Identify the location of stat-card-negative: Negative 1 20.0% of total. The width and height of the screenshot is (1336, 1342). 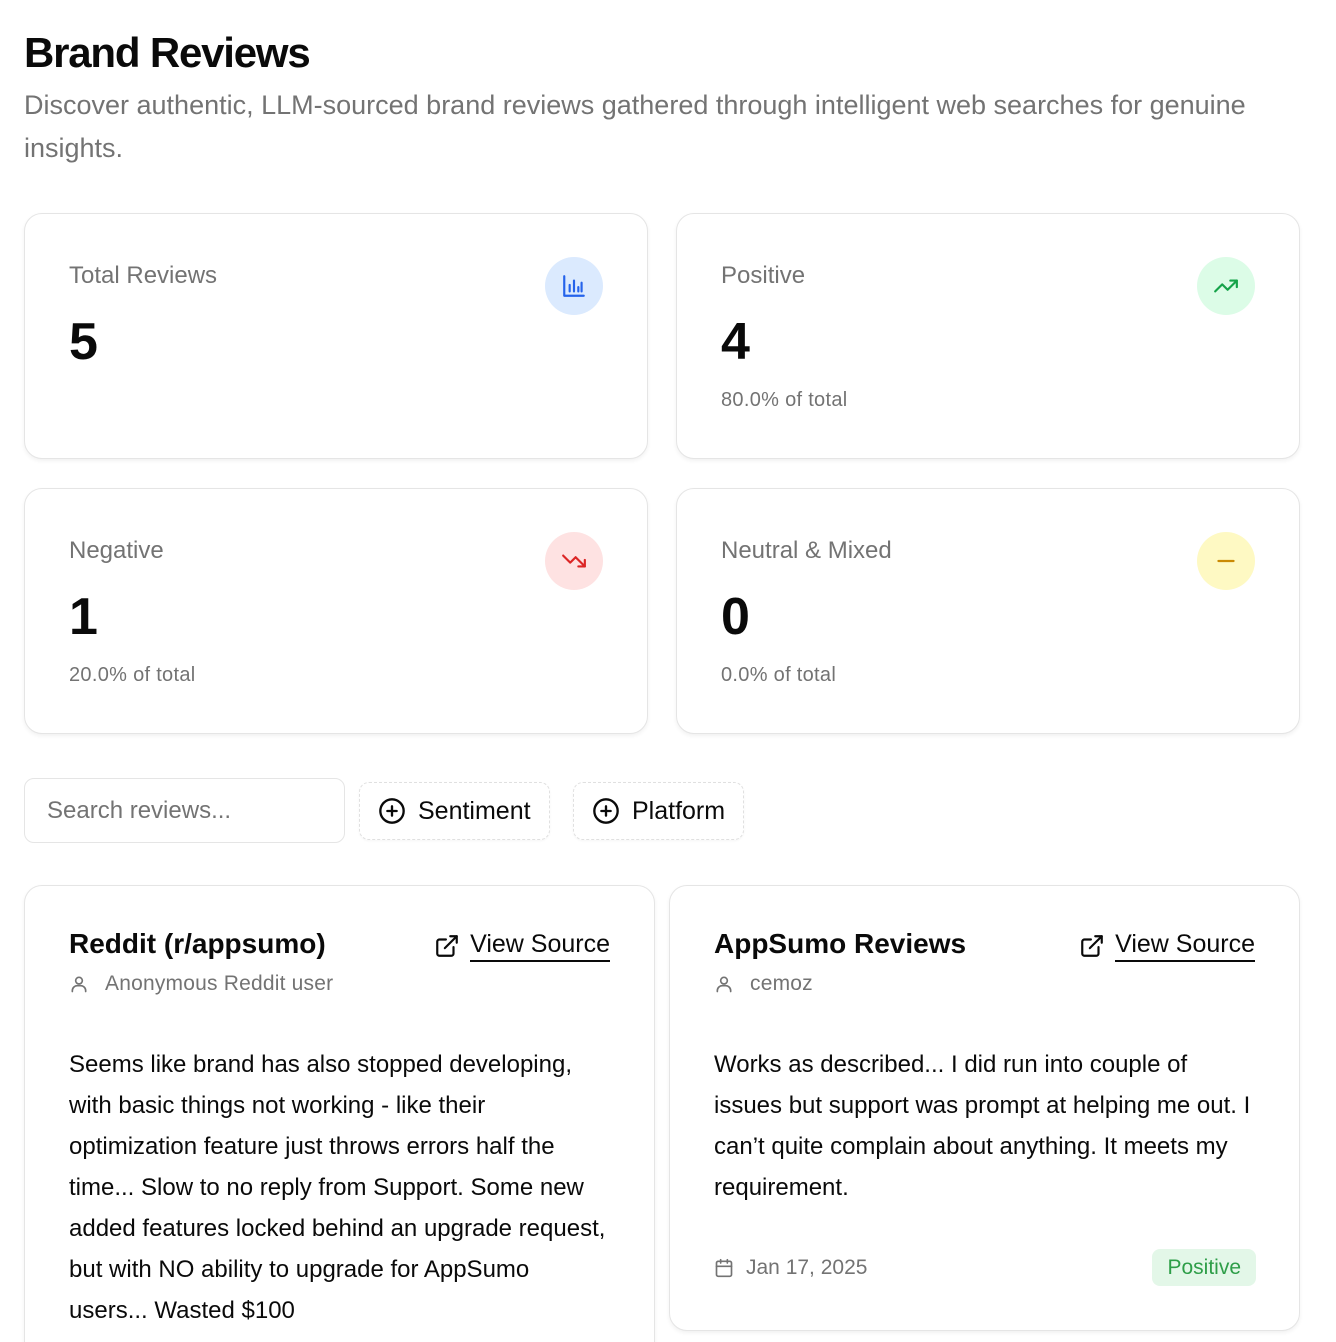
(336, 611).